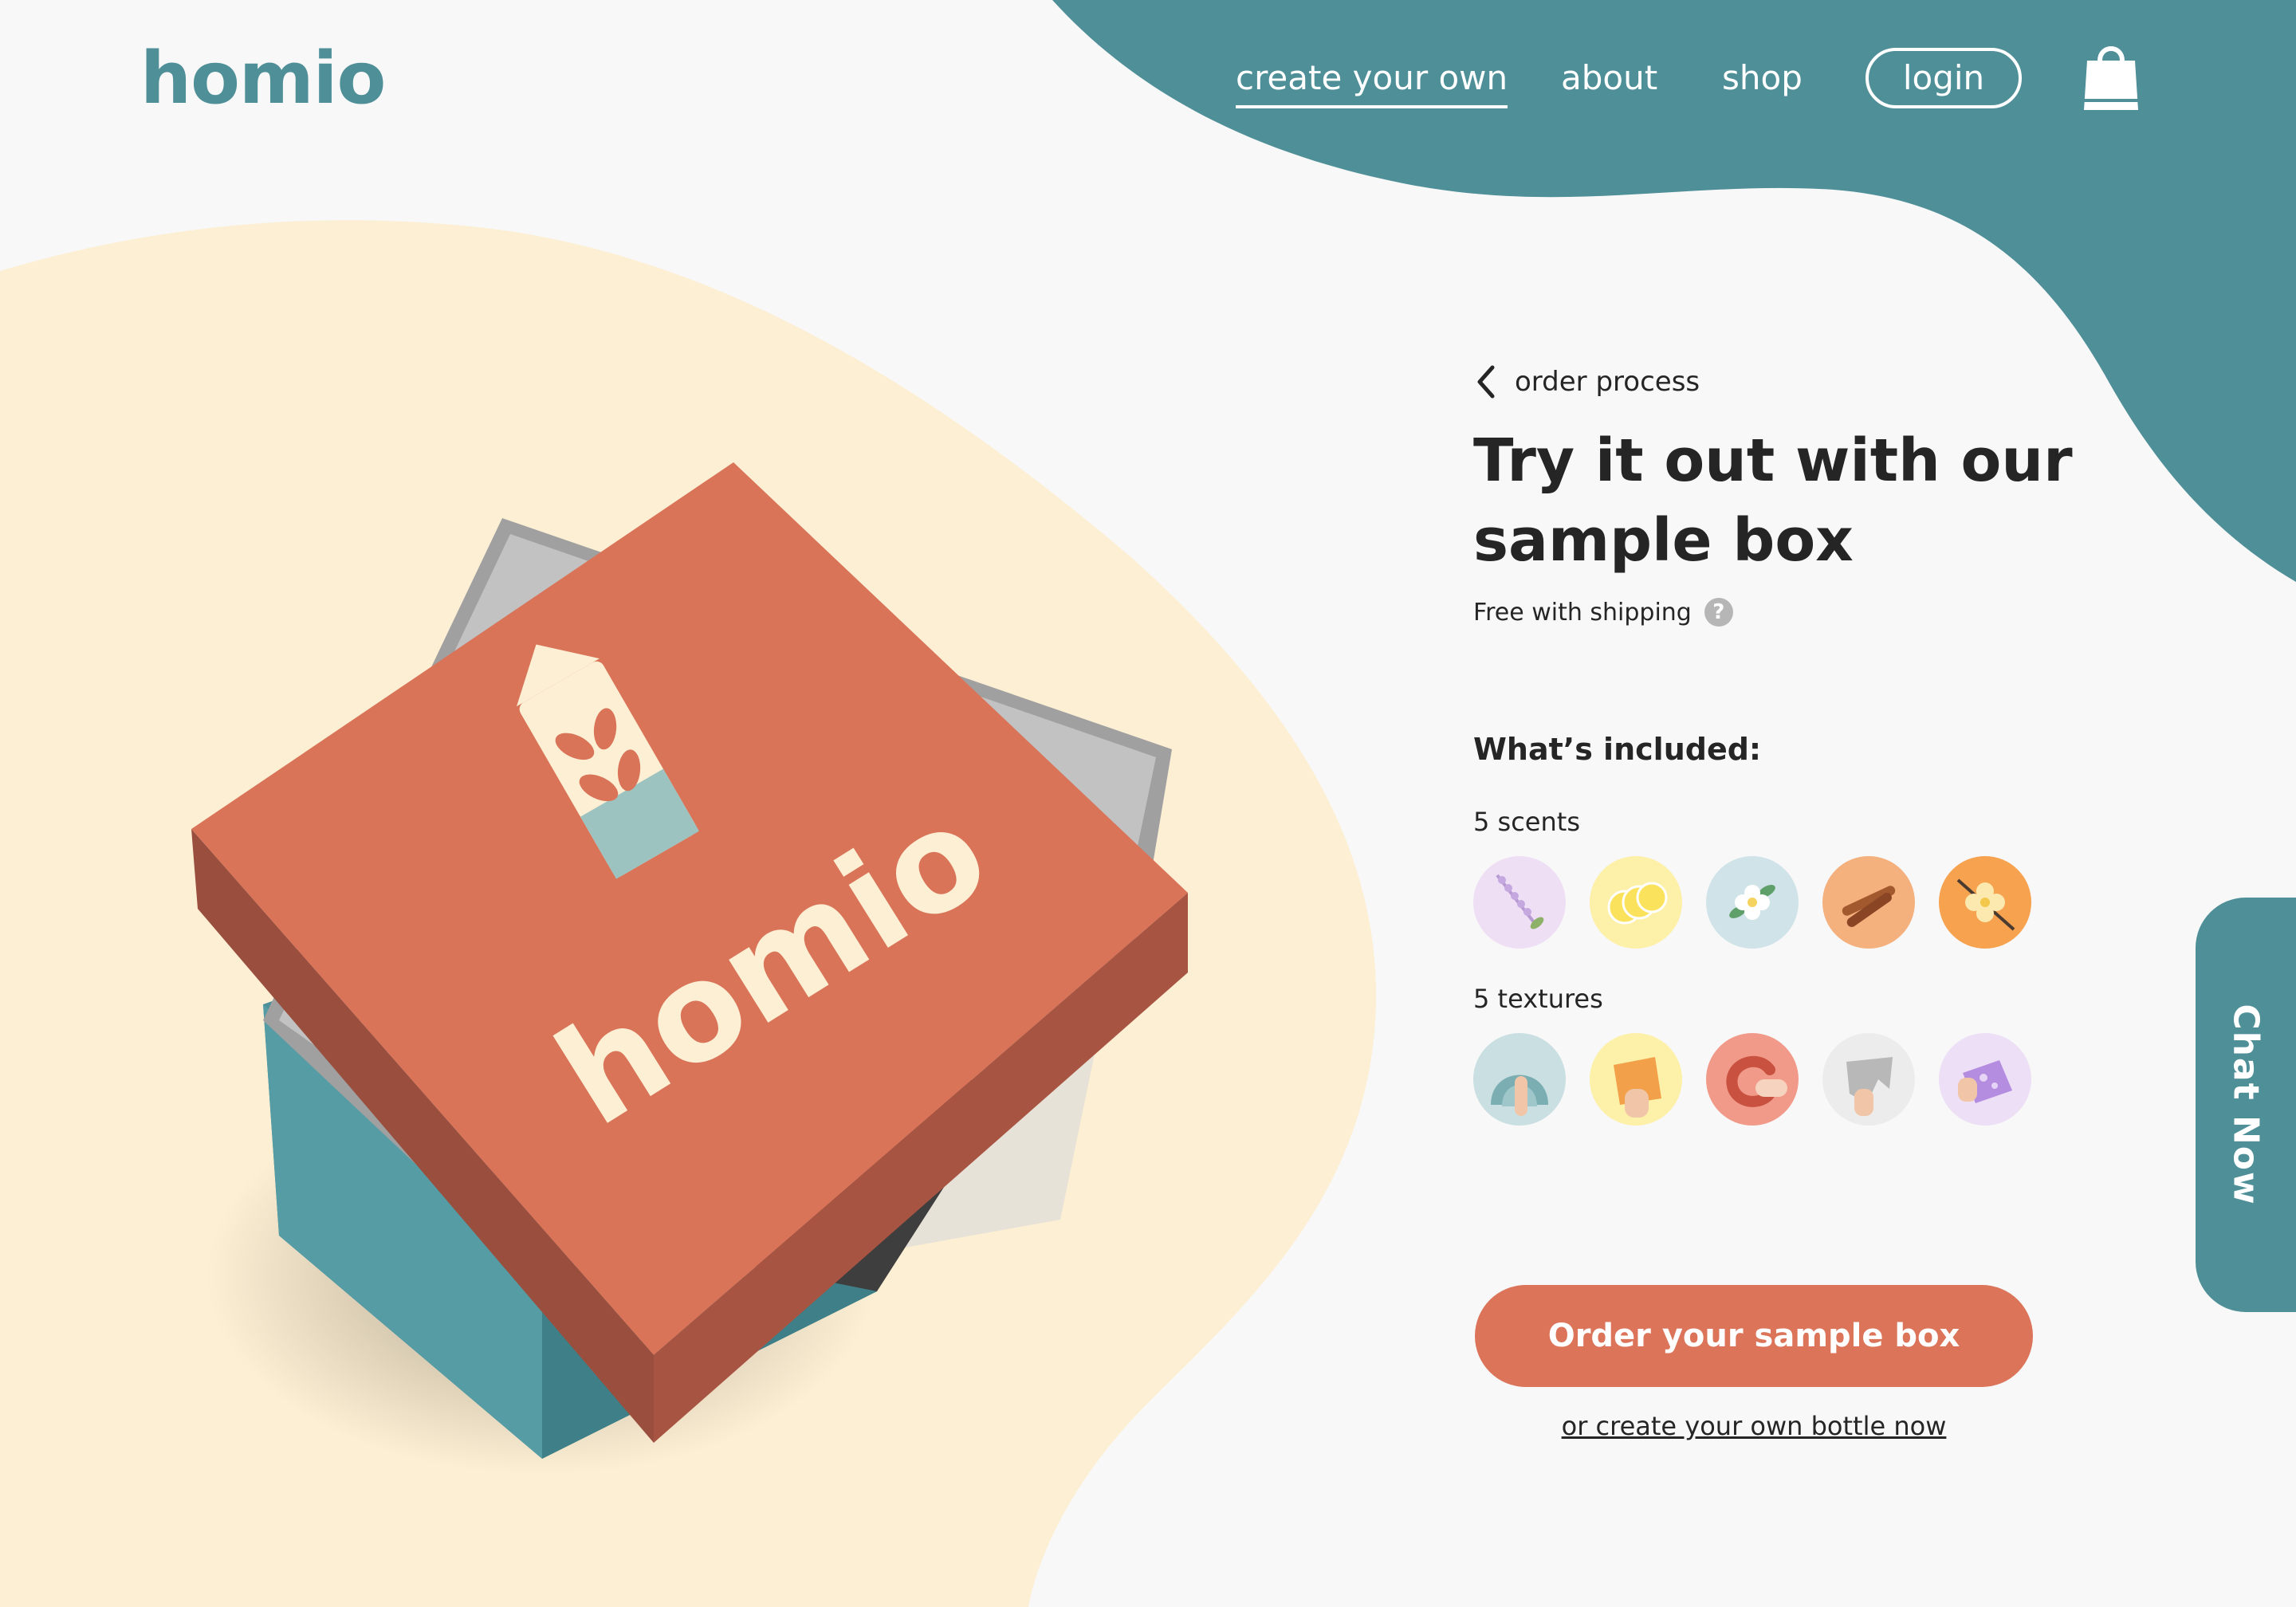 This screenshot has width=2296, height=1607. What do you see at coordinates (1763, 78) in the screenshot?
I see `nav-shop: shop` at bounding box center [1763, 78].